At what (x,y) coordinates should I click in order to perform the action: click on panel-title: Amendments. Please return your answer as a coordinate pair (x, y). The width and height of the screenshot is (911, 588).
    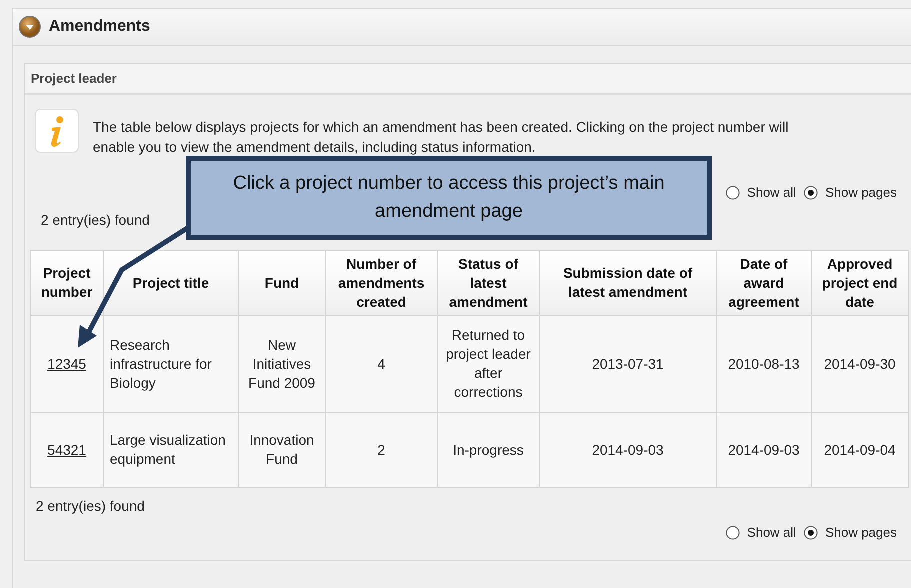
    Looking at the image, I should click on (99, 27).